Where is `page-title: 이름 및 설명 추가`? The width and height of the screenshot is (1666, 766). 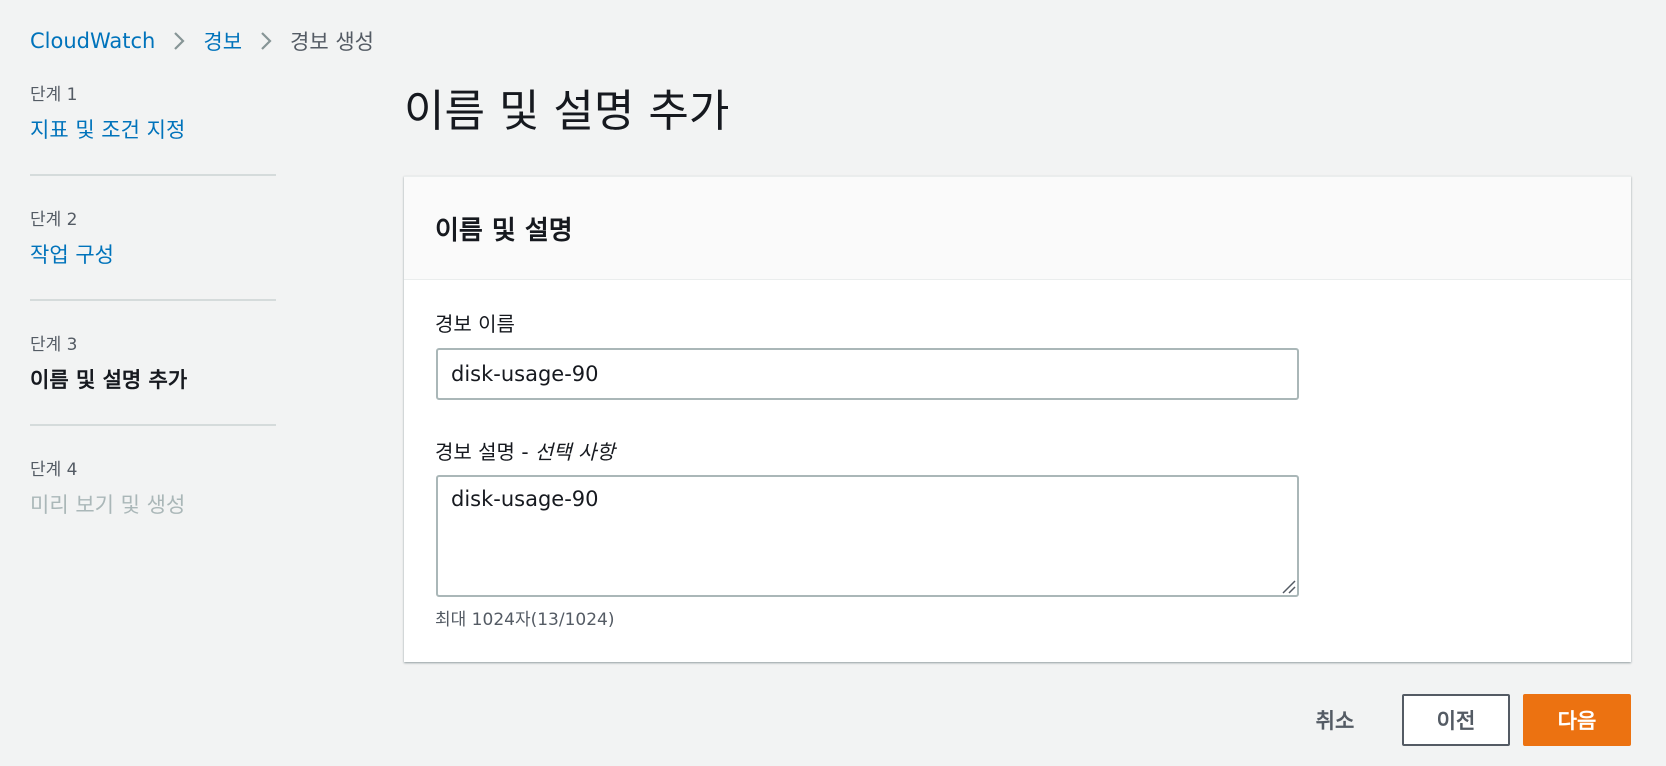
page-title: 이름 및 설명 추가 is located at coordinates (567, 111).